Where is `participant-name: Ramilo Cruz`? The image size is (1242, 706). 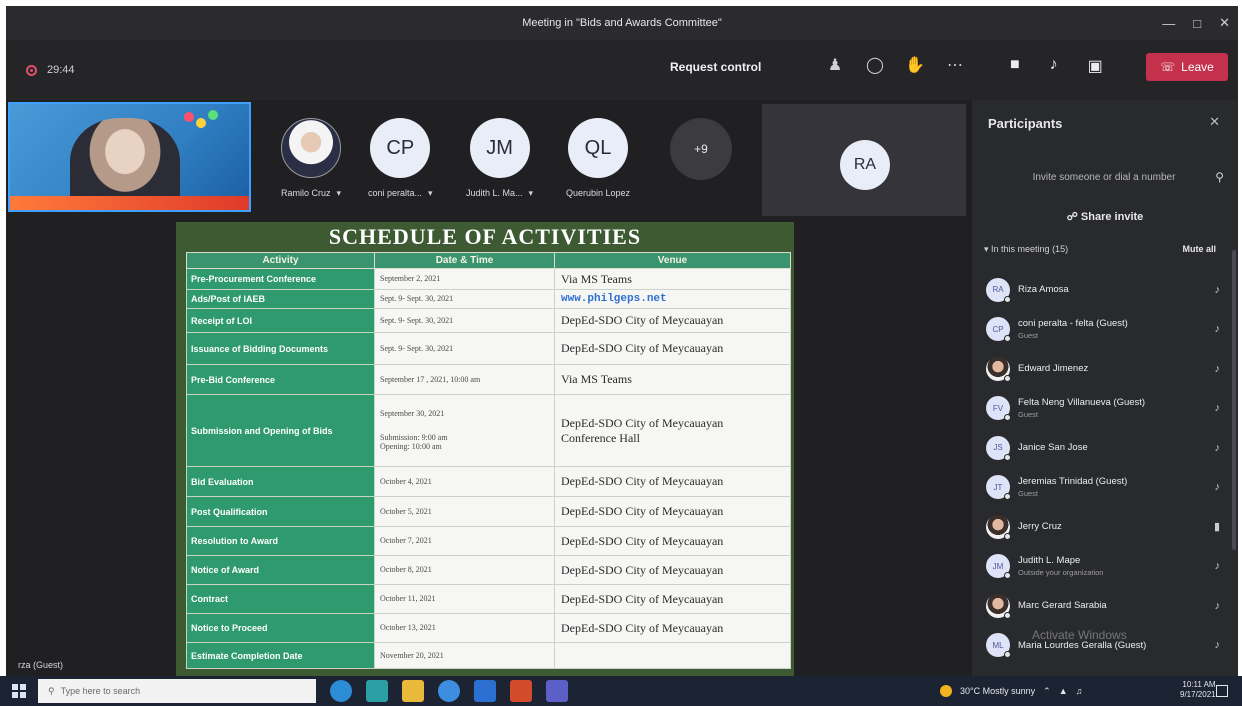 participant-name: Ramilo Cruz is located at coordinates (306, 193).